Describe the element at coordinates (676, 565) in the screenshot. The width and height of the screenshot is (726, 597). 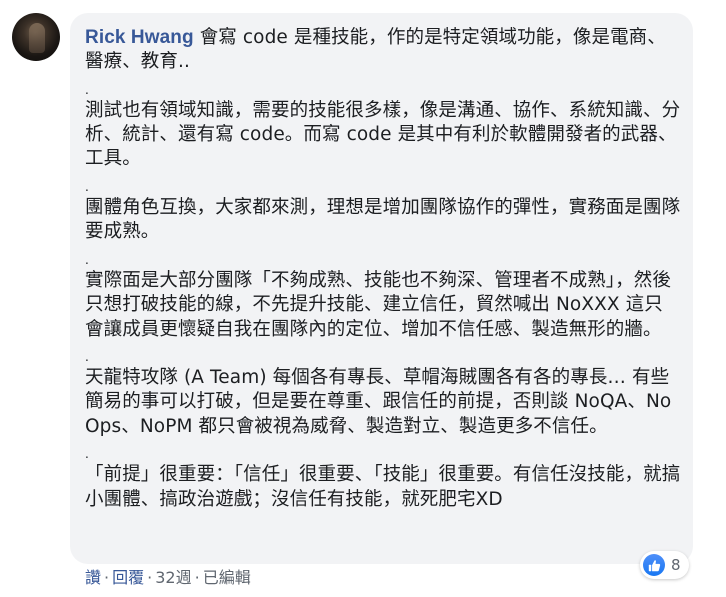
I see `reaction-count: 8` at that location.